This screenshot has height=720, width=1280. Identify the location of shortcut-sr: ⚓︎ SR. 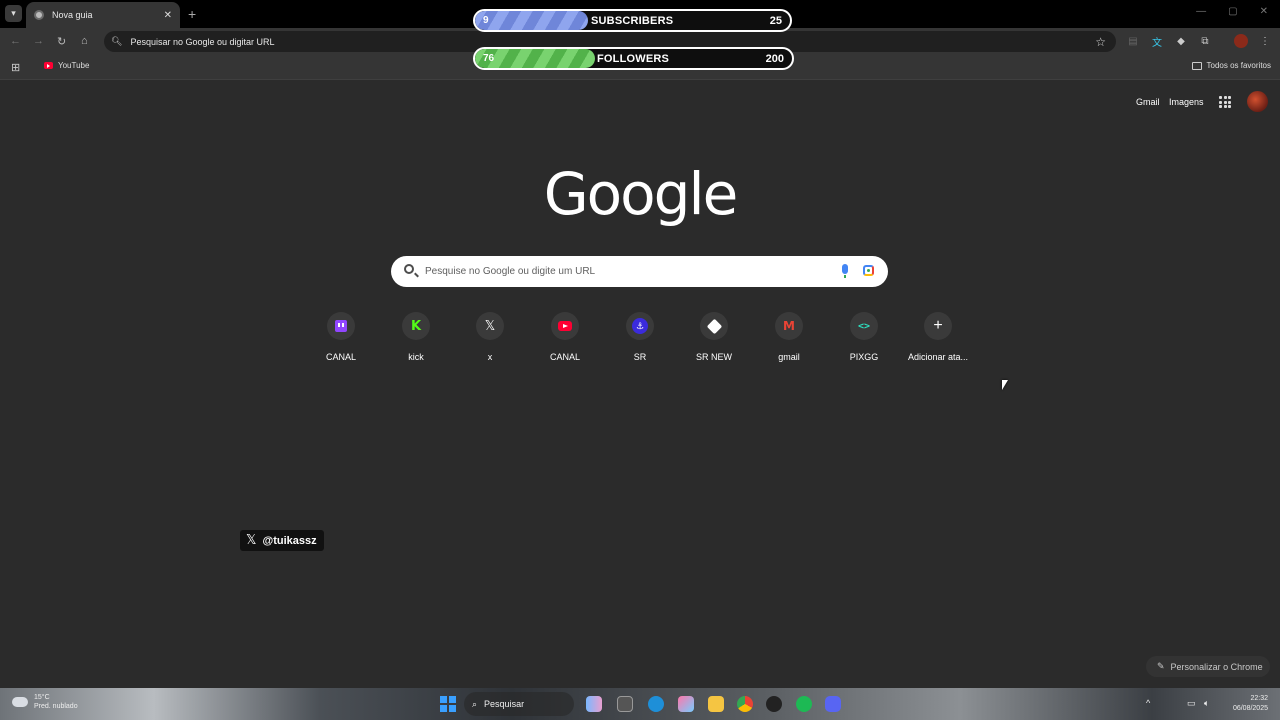
(640, 337).